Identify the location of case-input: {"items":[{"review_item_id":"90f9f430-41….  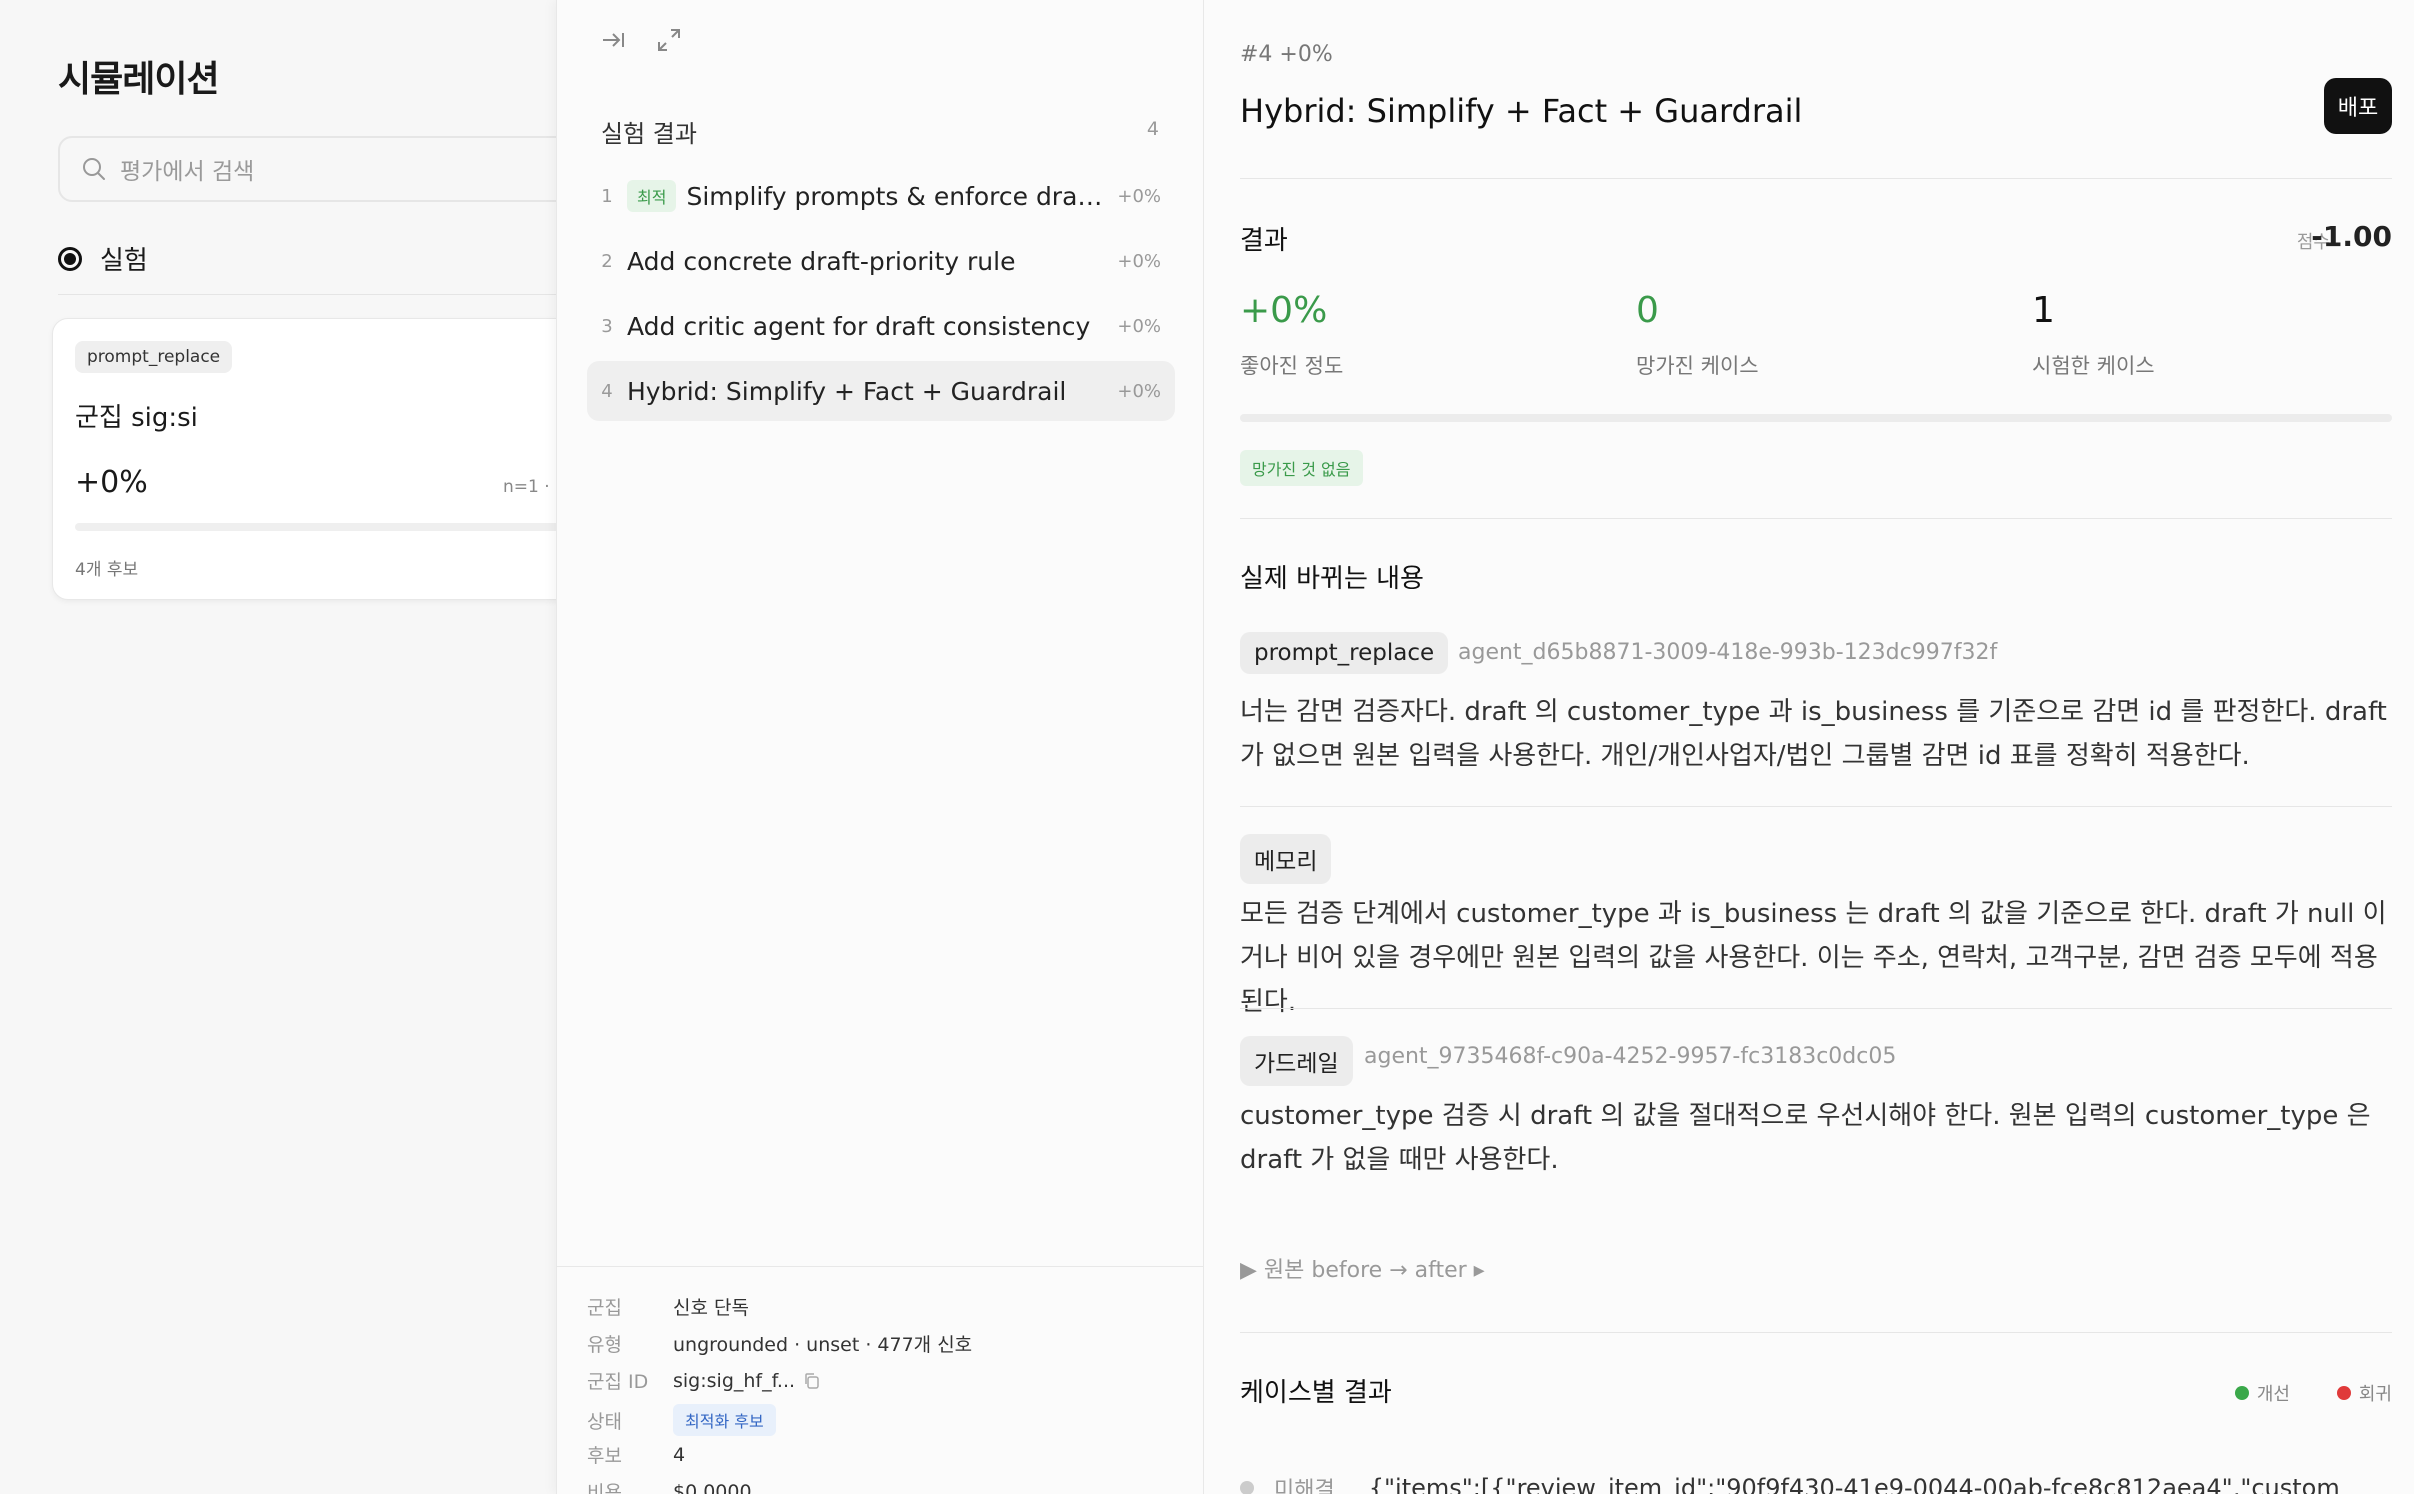
(1854, 1484).